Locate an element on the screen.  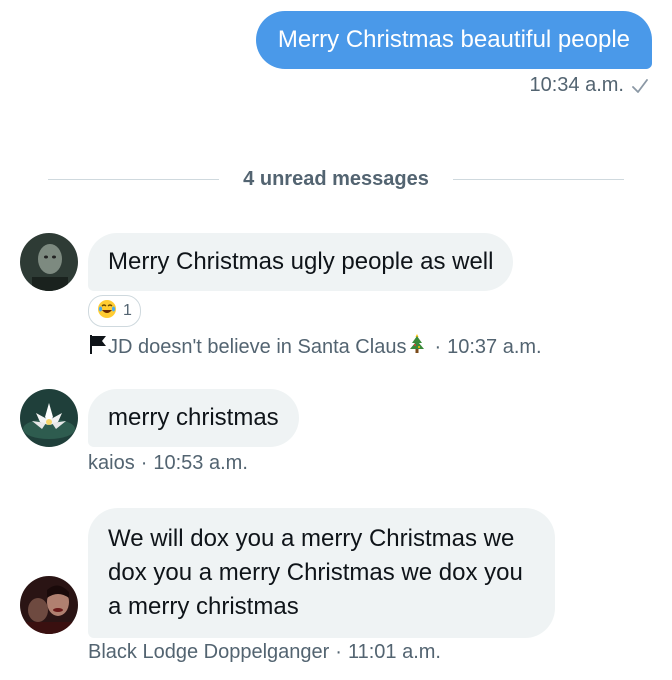
message-meta: Black Lodge Doppelganger · 11:01 a.m. is located at coordinates (264, 652).